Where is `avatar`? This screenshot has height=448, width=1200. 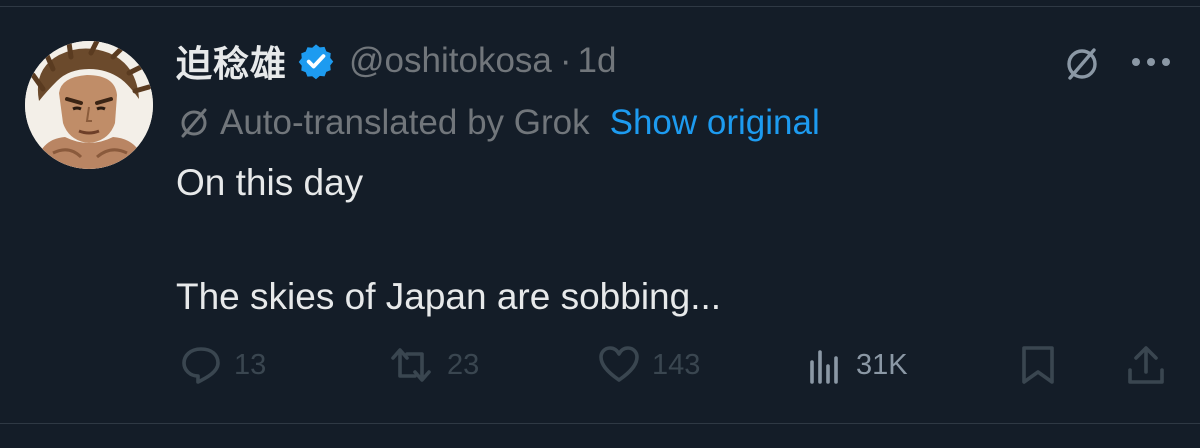 avatar is located at coordinates (89, 105).